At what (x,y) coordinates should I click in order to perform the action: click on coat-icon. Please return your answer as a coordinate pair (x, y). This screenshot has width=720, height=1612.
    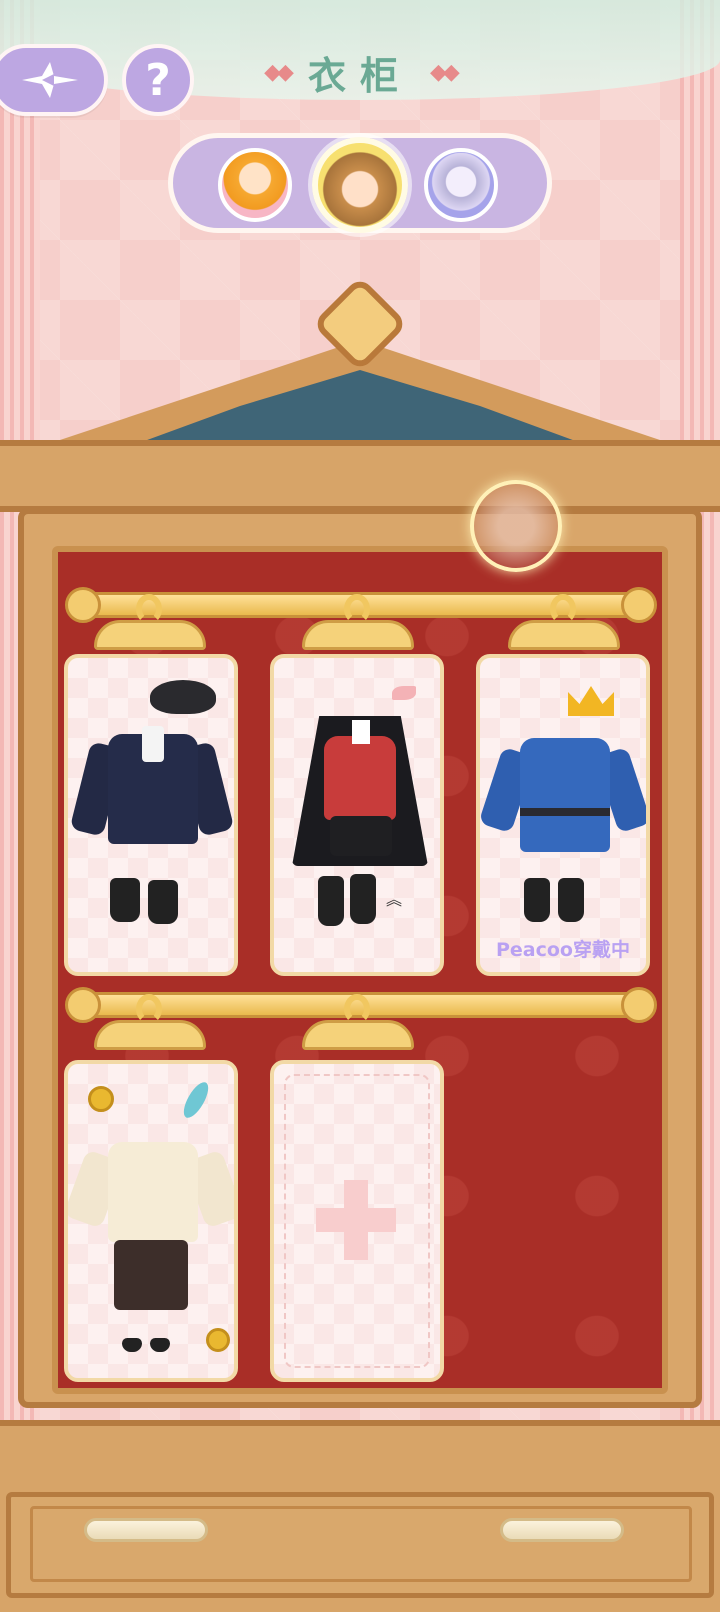
    Looking at the image, I should click on (565, 795).